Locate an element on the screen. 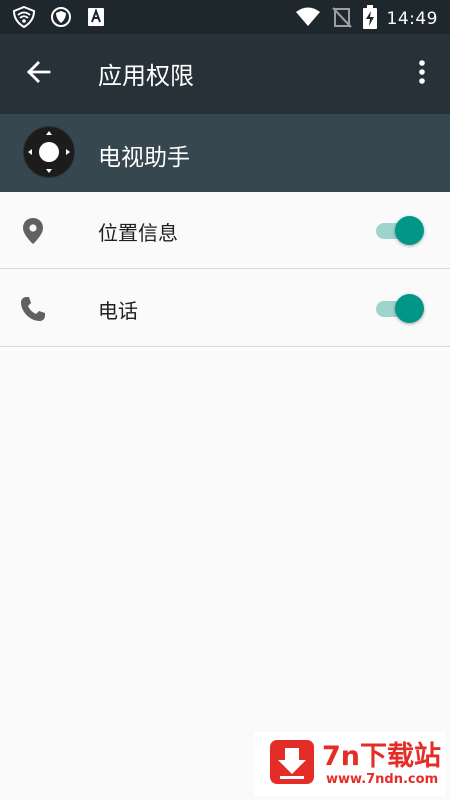 The image size is (450, 800). permission-label-location: 位置信息 is located at coordinates (138, 233).